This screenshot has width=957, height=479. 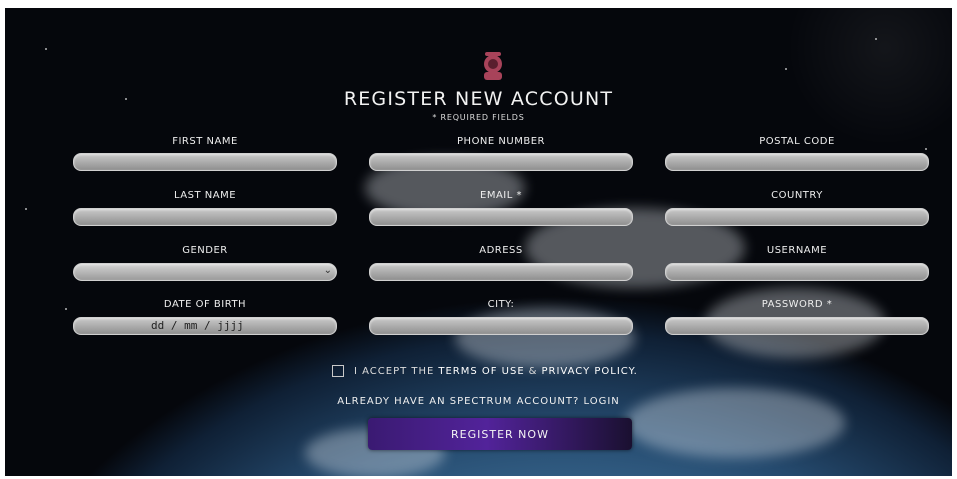 What do you see at coordinates (501, 217) in the screenshot?
I see `email-input` at bounding box center [501, 217].